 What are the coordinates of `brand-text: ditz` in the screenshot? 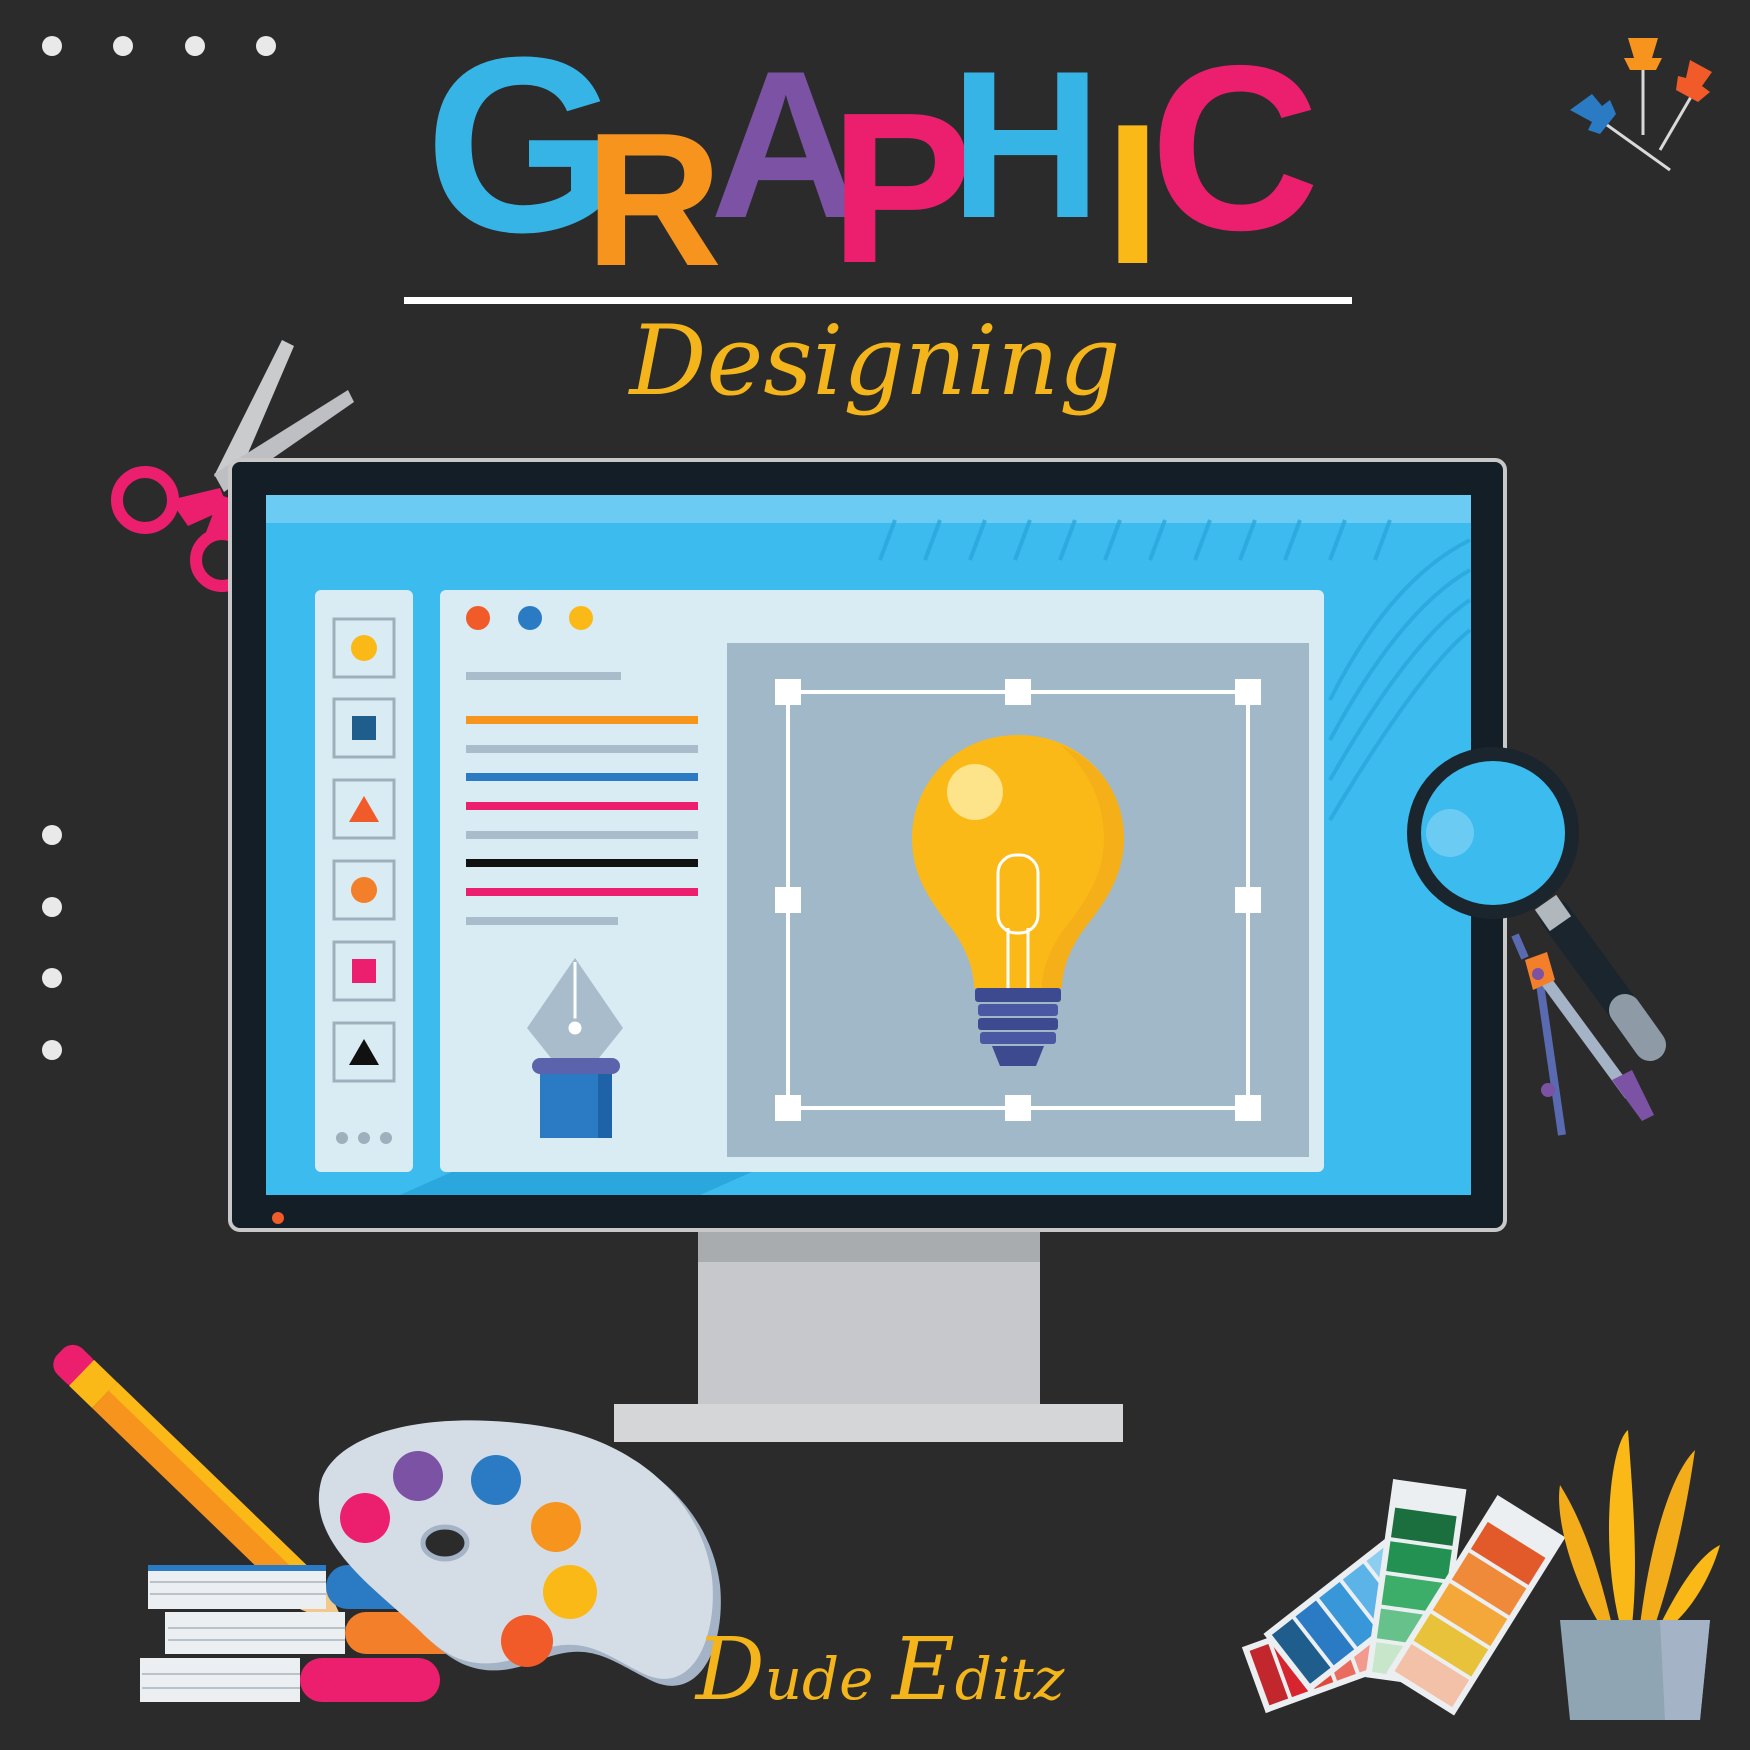 It's located at (1009, 1679).